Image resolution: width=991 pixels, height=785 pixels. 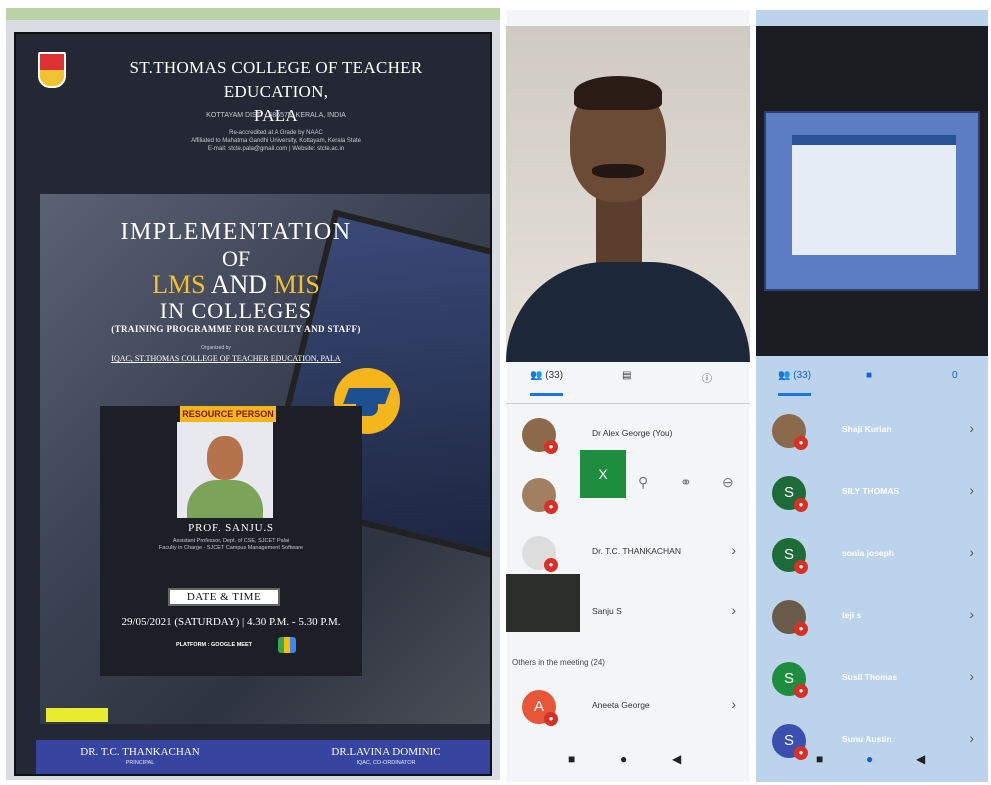 I want to click on participant-row: ● Shaji Kurian ›, so click(x=872, y=432).